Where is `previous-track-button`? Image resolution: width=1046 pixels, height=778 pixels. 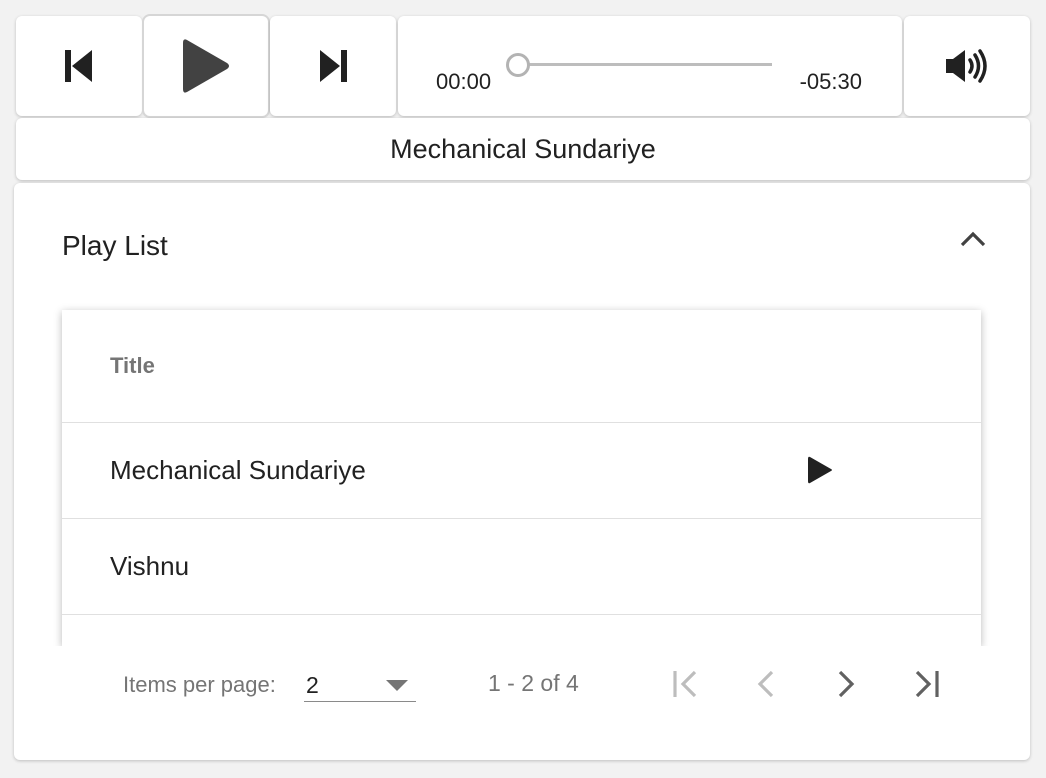 previous-track-button is located at coordinates (79, 66).